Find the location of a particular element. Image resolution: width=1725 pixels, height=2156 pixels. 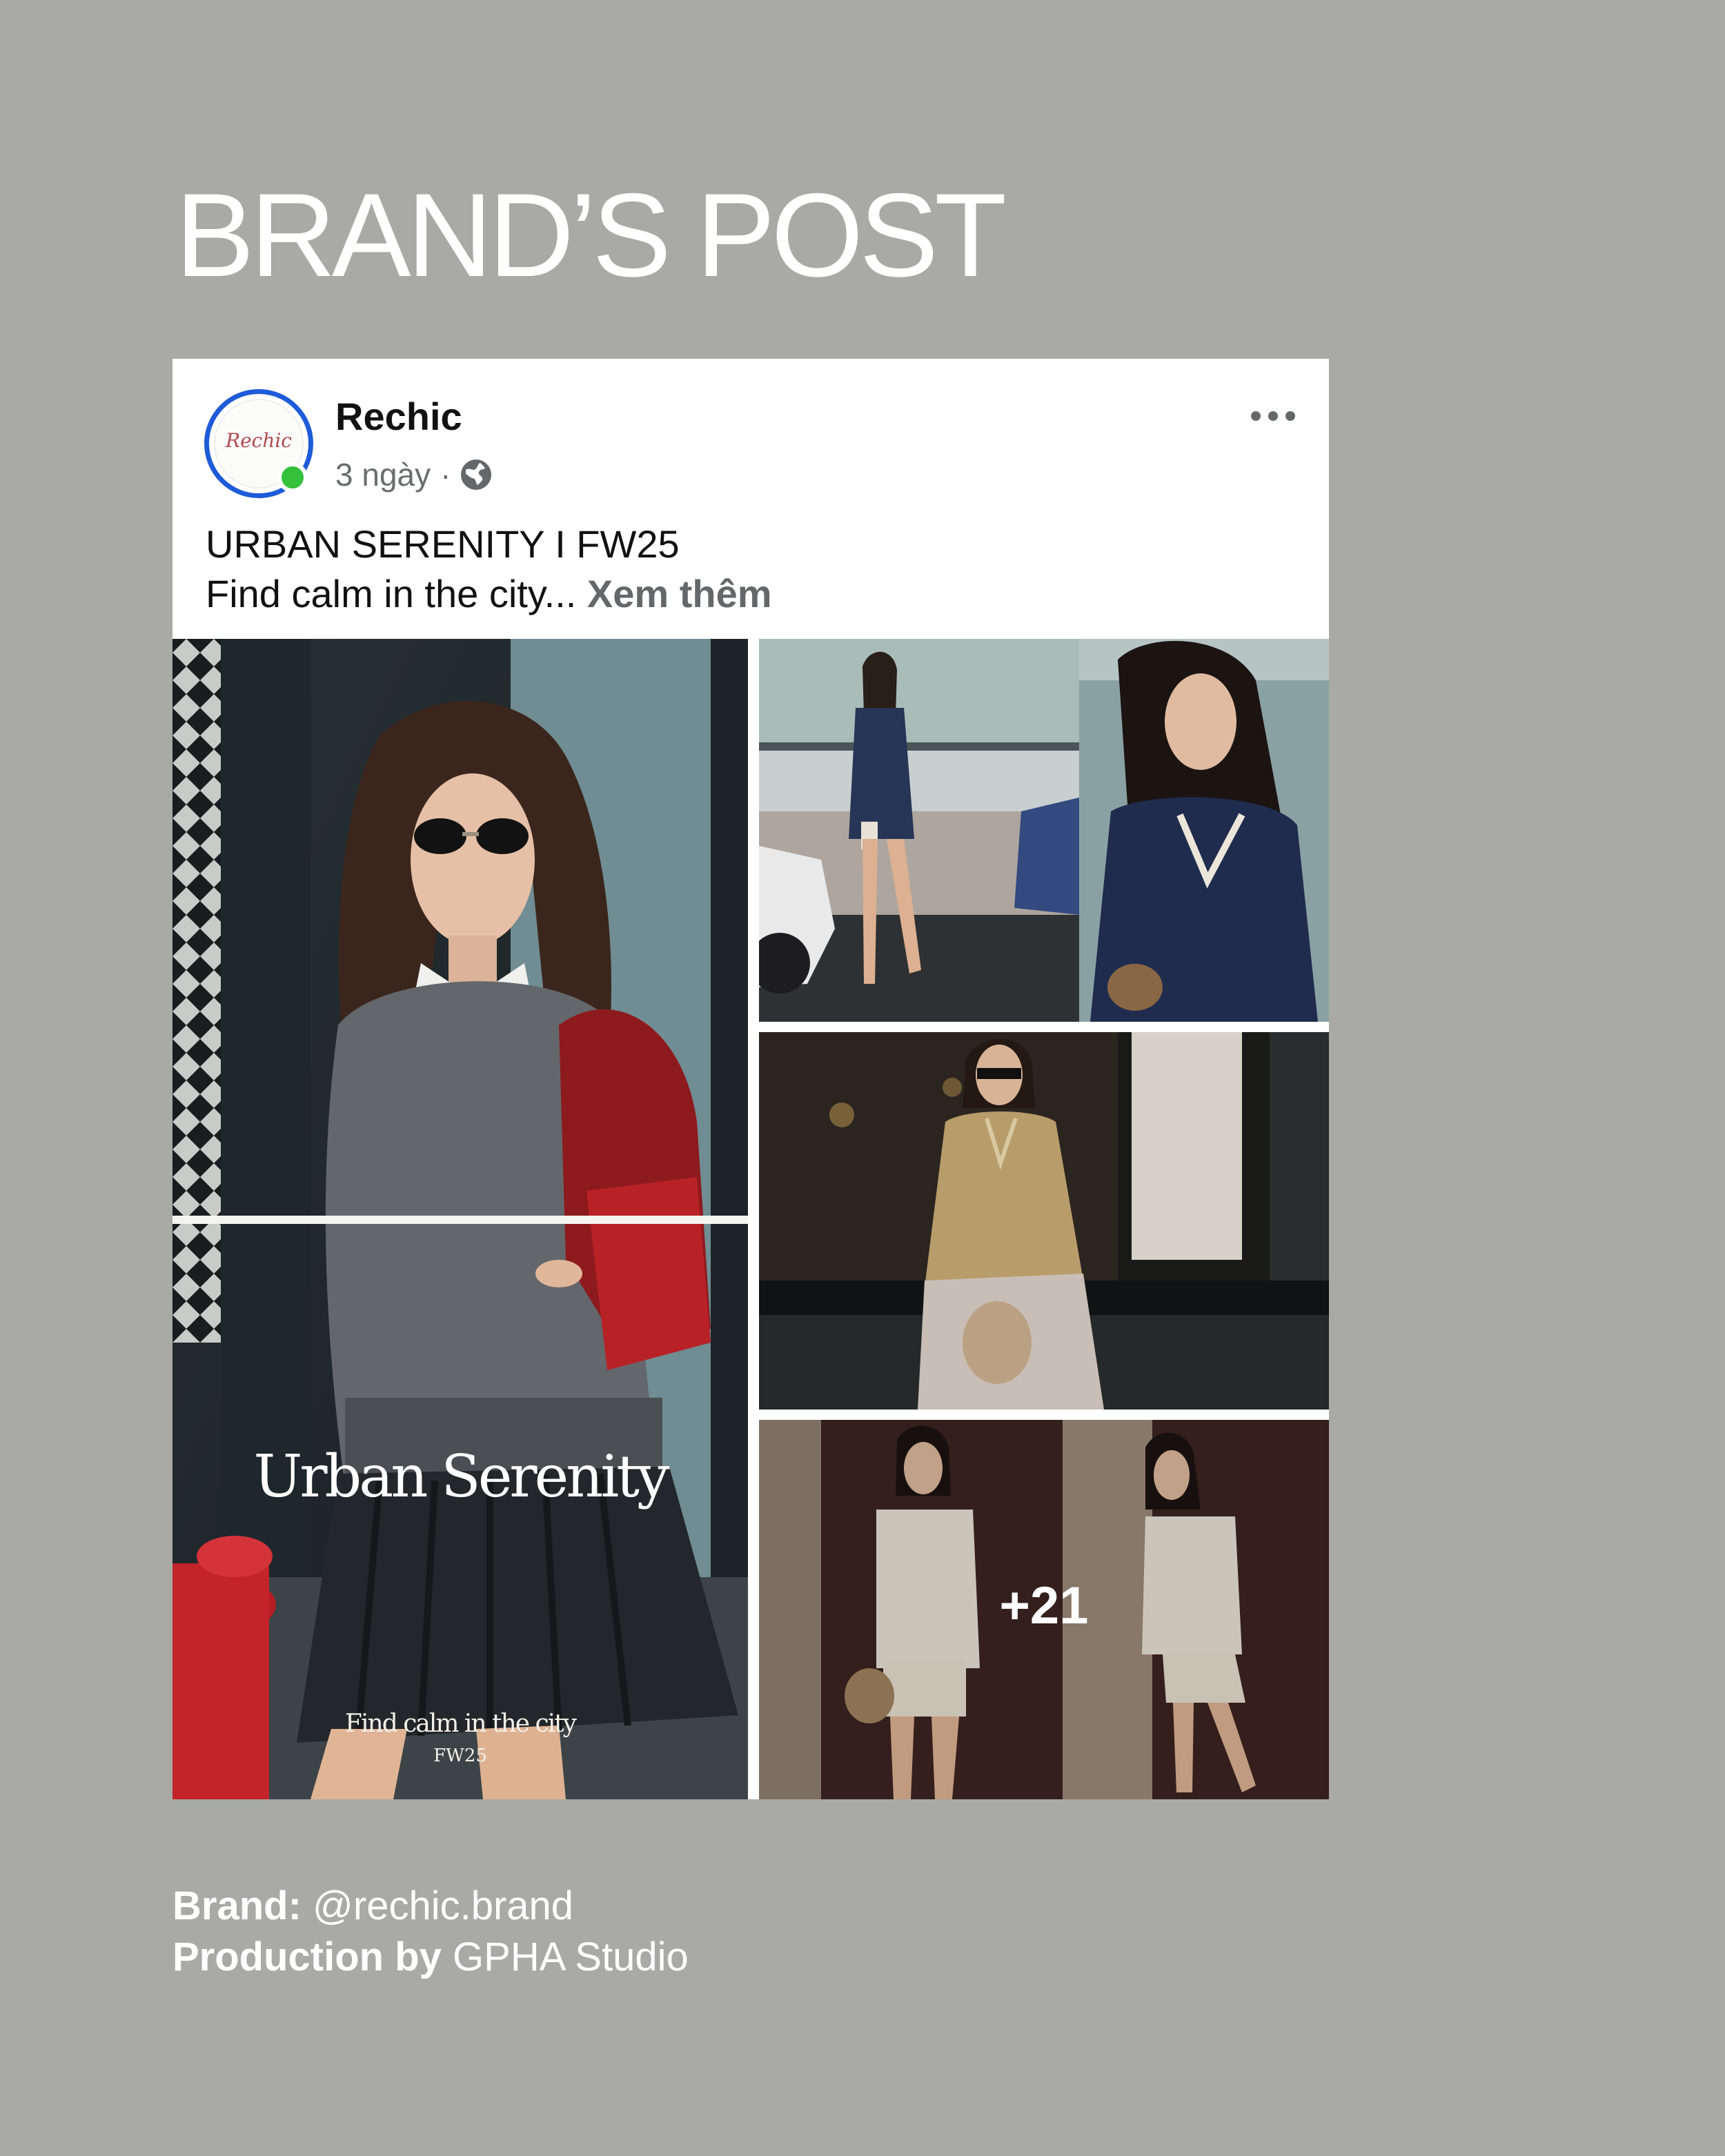

photo-street-vest-image is located at coordinates (1044, 831).